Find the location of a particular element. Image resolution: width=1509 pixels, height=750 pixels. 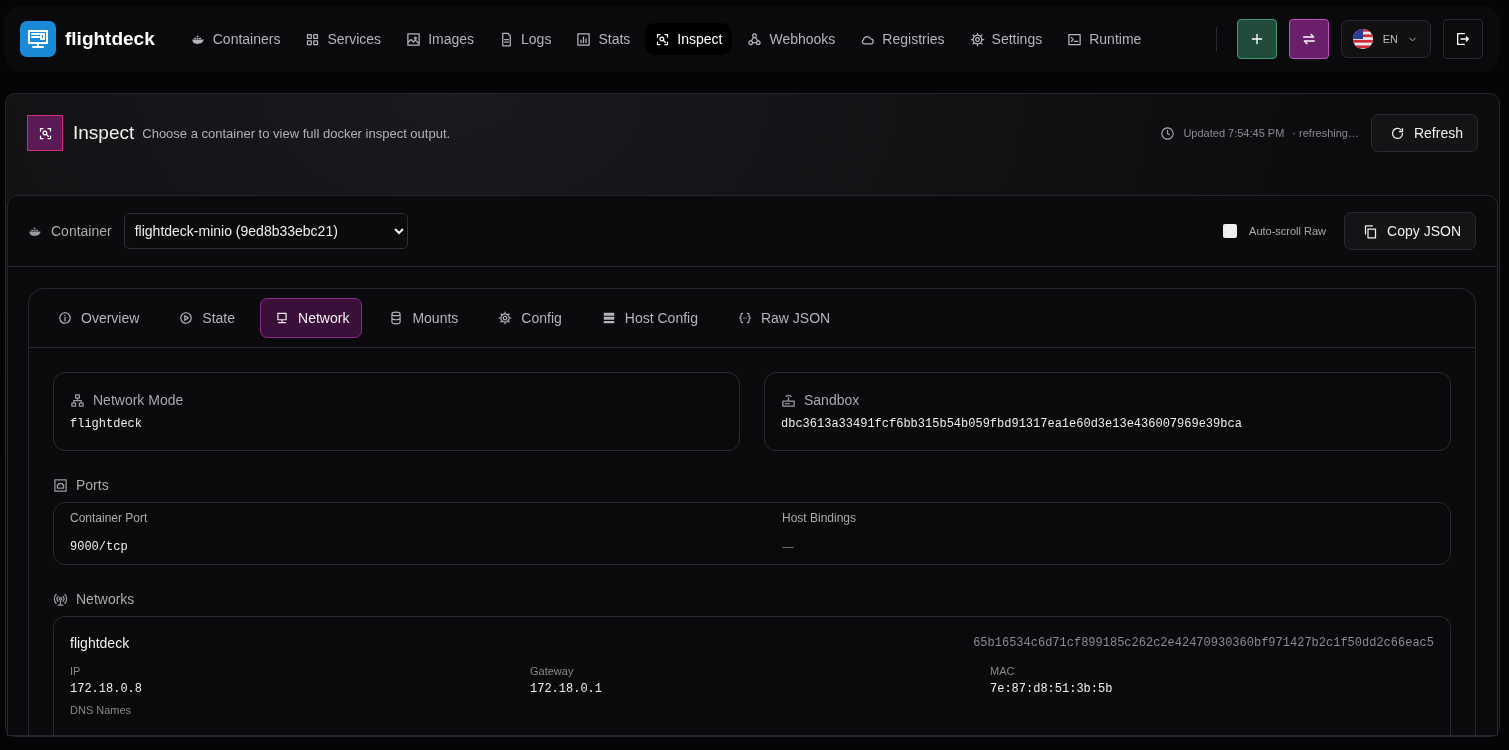

card-value: dbc3613a33491fcf6bb315b54b059fbd91317ea1e60d3e13e436007969e39bca is located at coordinates (1012, 424).